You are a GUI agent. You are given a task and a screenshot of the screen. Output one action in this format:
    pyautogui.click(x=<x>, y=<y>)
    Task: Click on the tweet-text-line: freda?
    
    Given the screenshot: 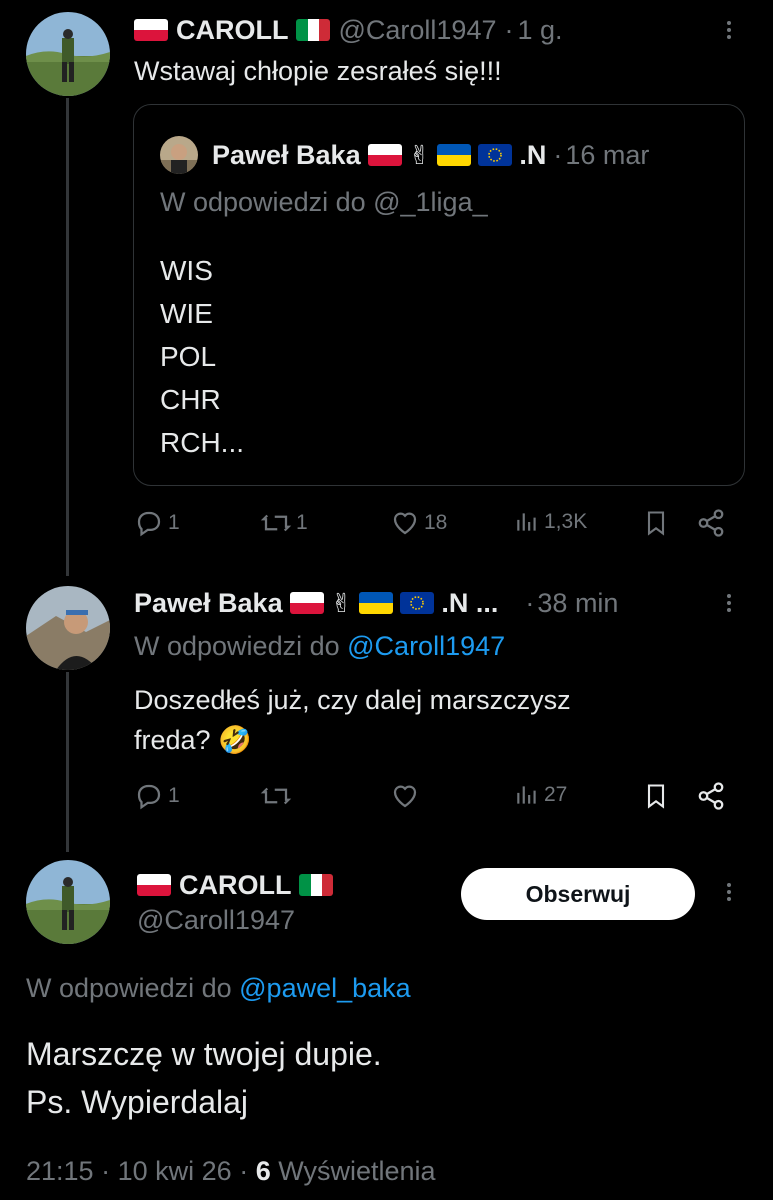 What is the action you would take?
    pyautogui.click(x=172, y=740)
    